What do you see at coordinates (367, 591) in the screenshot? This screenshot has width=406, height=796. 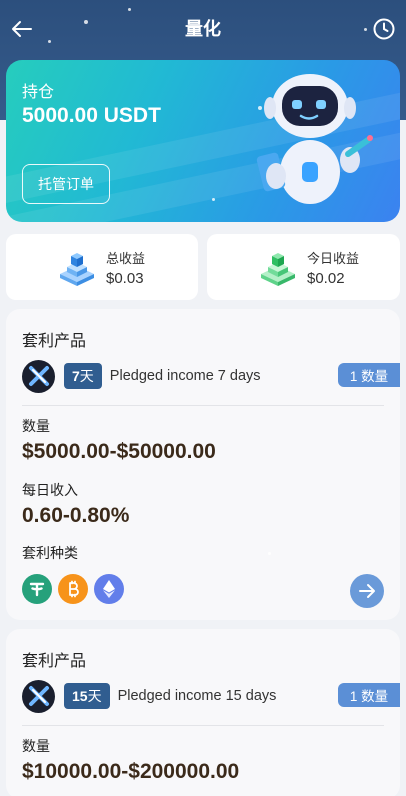 I see `arrow-right-icon` at bounding box center [367, 591].